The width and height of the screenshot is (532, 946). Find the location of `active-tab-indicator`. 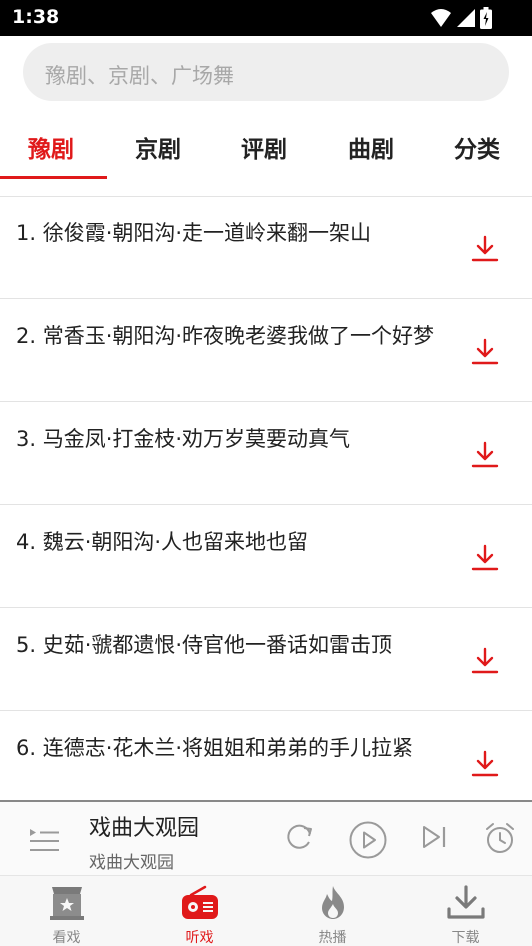

active-tab-indicator is located at coordinates (53, 177).